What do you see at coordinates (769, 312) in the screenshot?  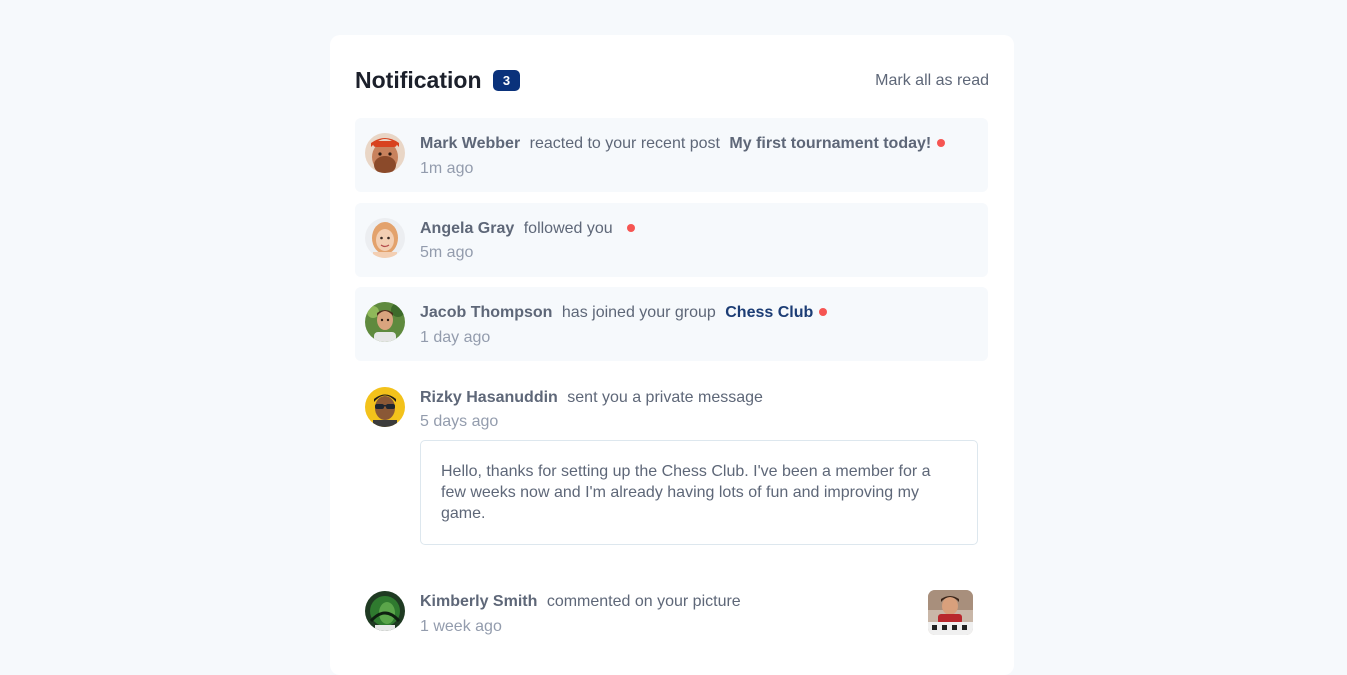 I see `group-link: Chess Club` at bounding box center [769, 312].